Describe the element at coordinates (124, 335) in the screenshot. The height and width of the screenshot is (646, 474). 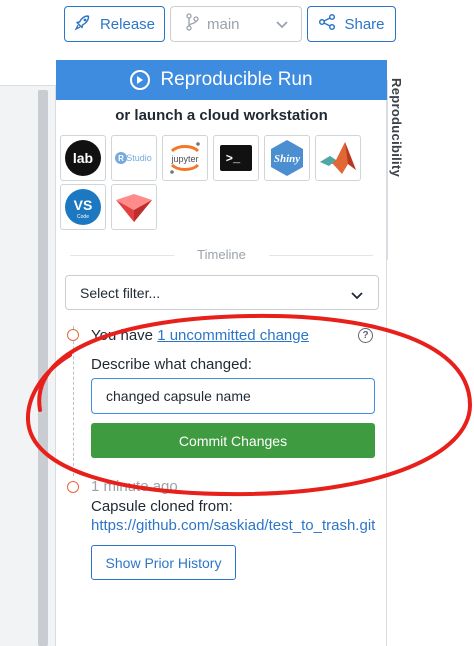
I see `uncommitted-prefix: You have` at that location.